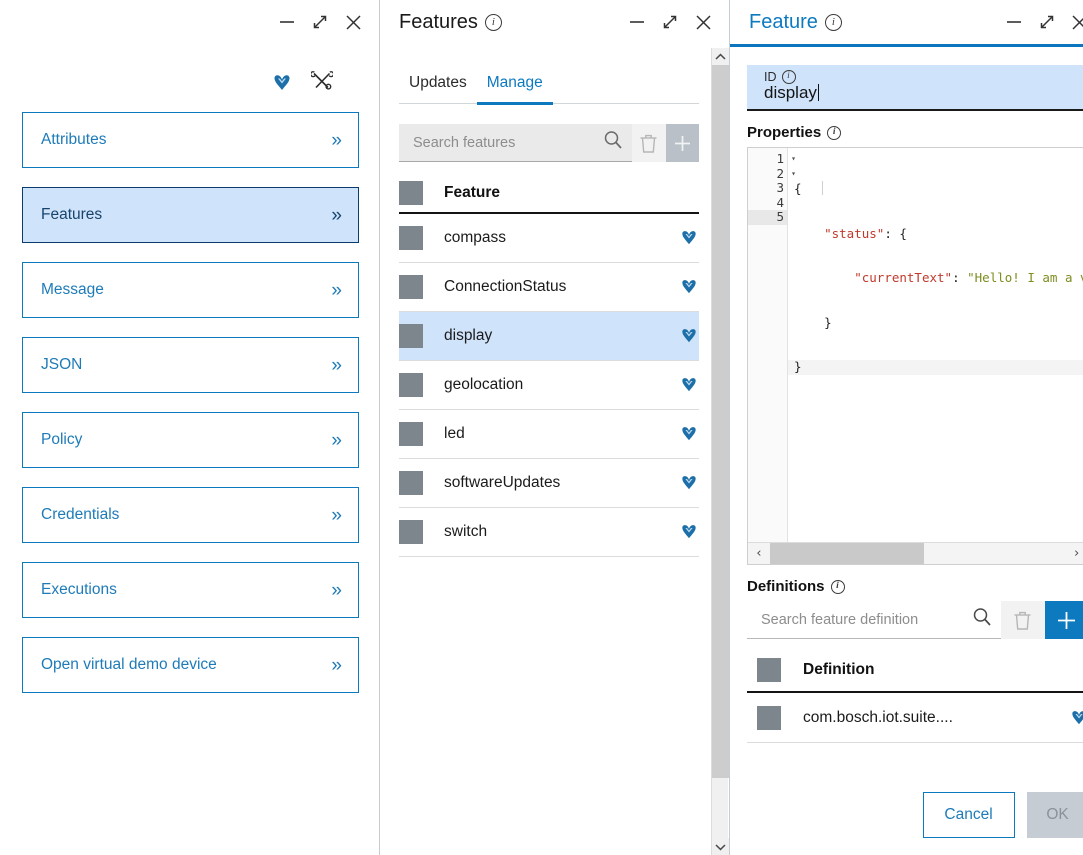  I want to click on sidebar-item-credentials: Credentials », so click(190, 515).